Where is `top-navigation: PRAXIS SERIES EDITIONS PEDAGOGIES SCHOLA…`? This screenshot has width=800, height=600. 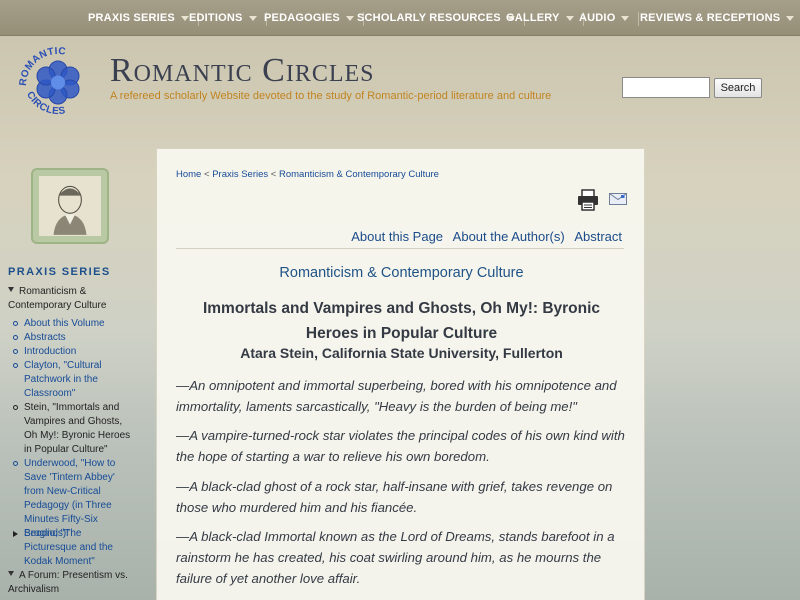 top-navigation: PRAXIS SERIES EDITIONS PEDAGOGIES SCHOLA… is located at coordinates (400, 18).